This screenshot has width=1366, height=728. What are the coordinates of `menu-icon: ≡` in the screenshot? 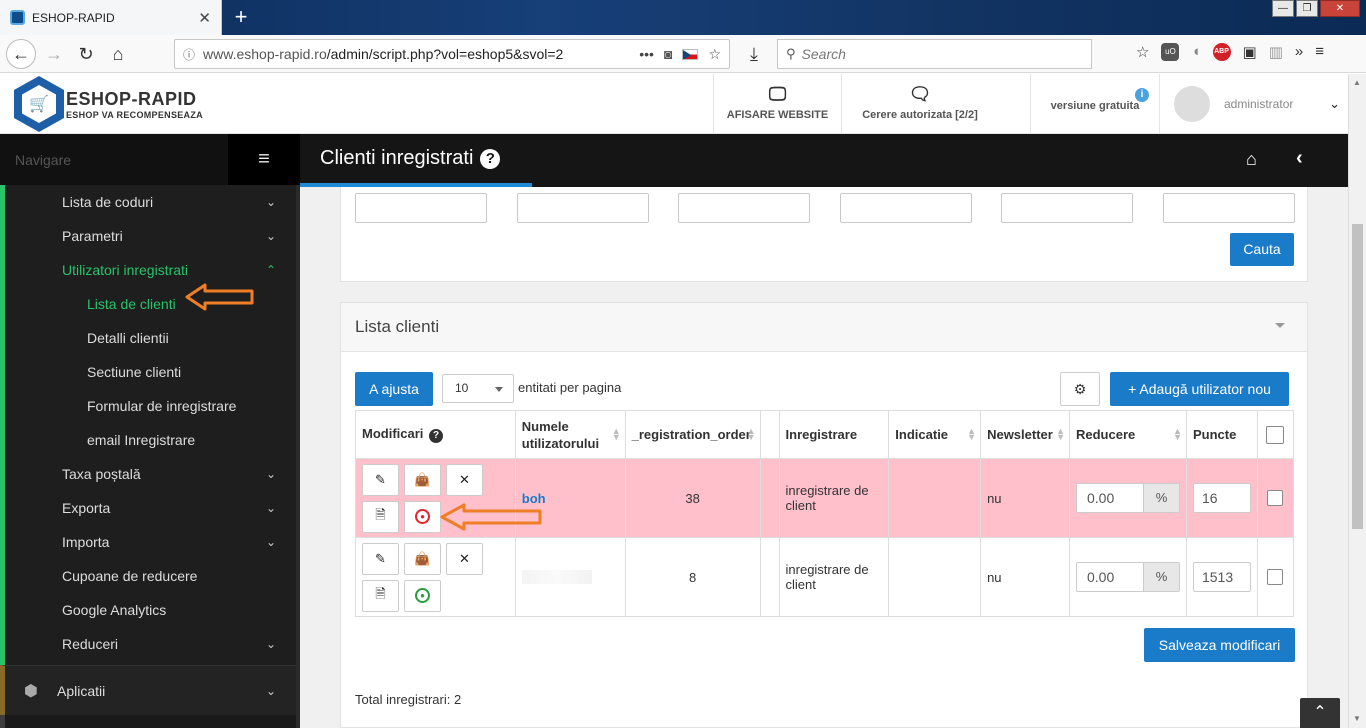 It's located at (1319, 52).